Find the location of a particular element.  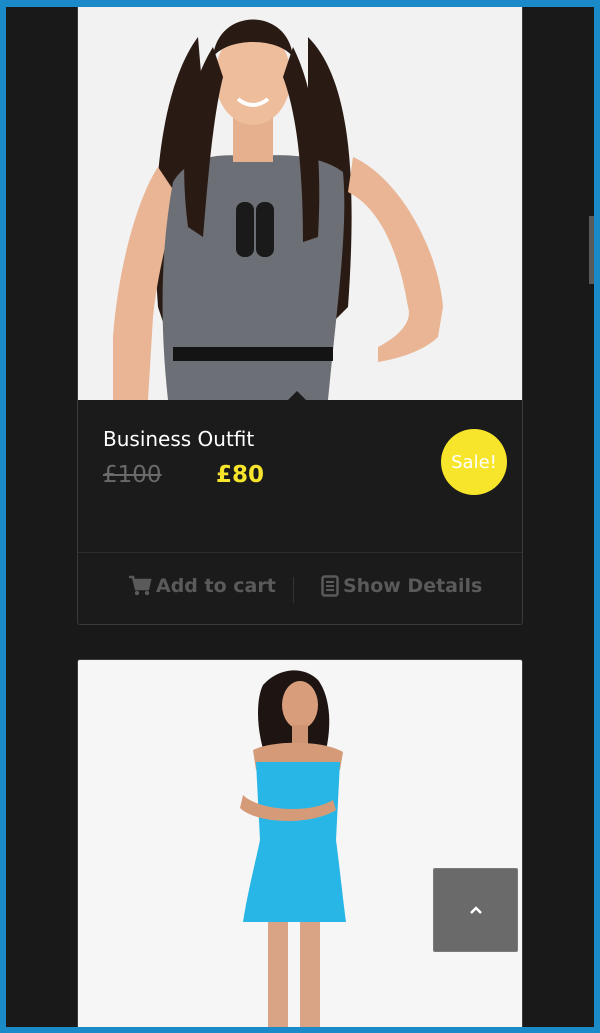

chevron-up-icon is located at coordinates (475, 910).